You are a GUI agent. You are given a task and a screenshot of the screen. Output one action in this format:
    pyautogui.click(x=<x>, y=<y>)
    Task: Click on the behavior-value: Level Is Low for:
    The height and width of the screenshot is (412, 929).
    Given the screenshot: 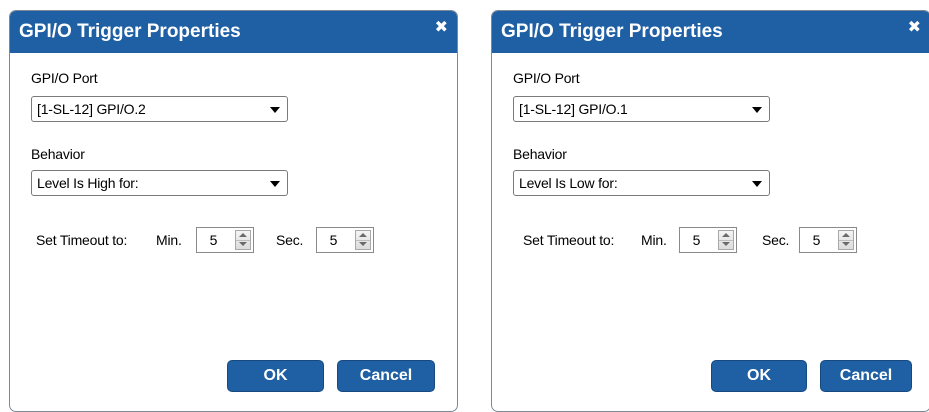 What is the action you would take?
    pyautogui.click(x=568, y=183)
    